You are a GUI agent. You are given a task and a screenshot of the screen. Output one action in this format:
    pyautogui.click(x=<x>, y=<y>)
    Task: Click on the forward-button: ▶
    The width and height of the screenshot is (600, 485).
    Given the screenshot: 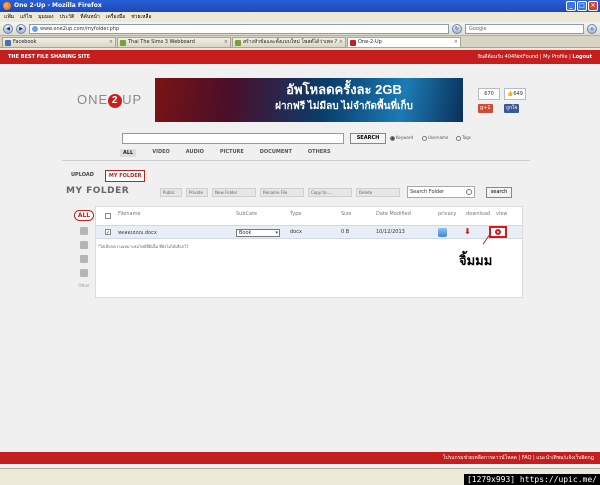 What is the action you would take?
    pyautogui.click(x=21, y=28)
    